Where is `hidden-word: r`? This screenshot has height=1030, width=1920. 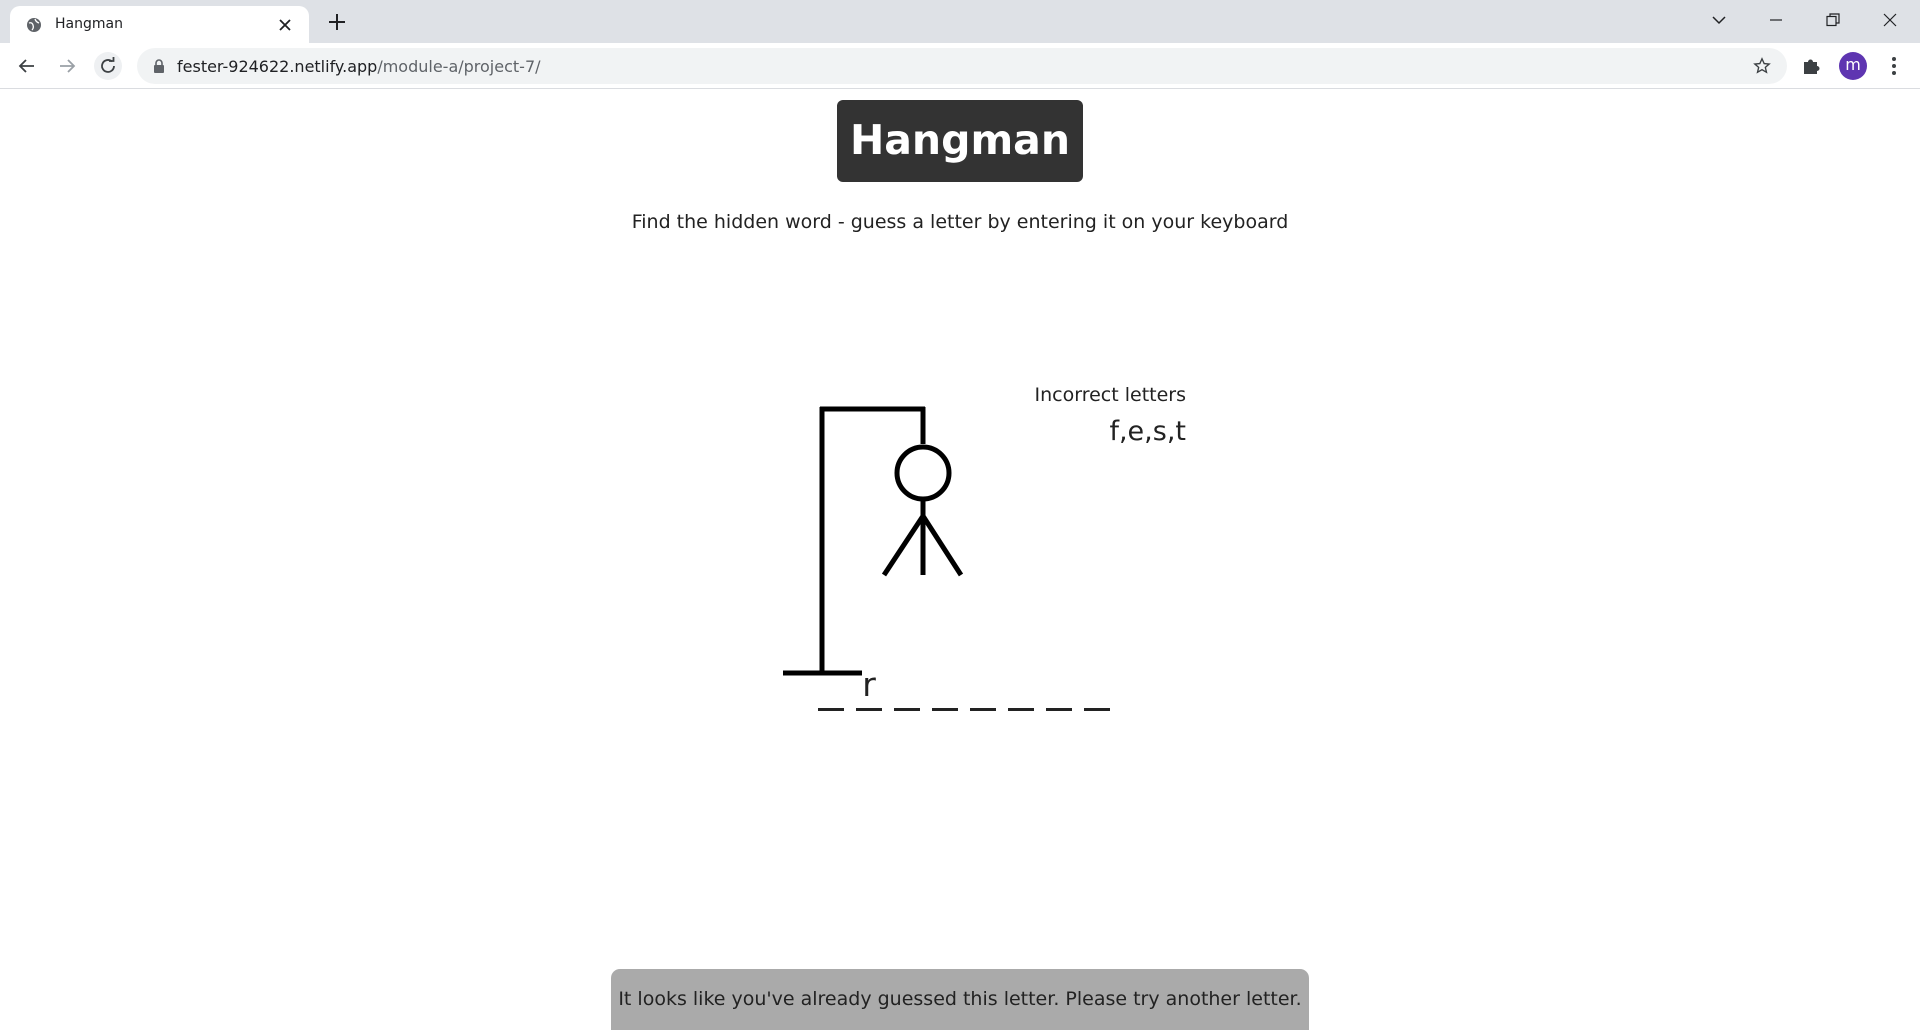 hidden-word: r is located at coordinates (964, 692).